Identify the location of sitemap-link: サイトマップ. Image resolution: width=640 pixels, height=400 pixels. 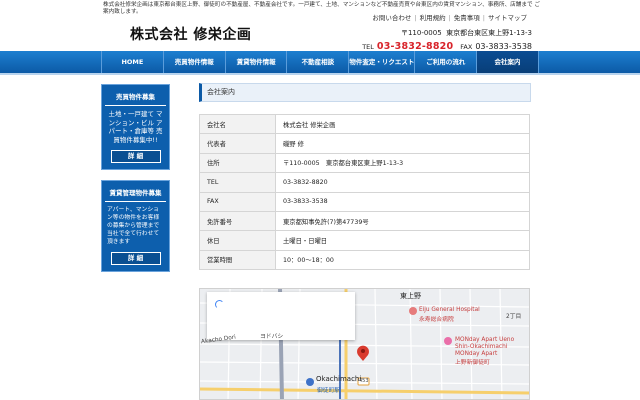
(507, 18).